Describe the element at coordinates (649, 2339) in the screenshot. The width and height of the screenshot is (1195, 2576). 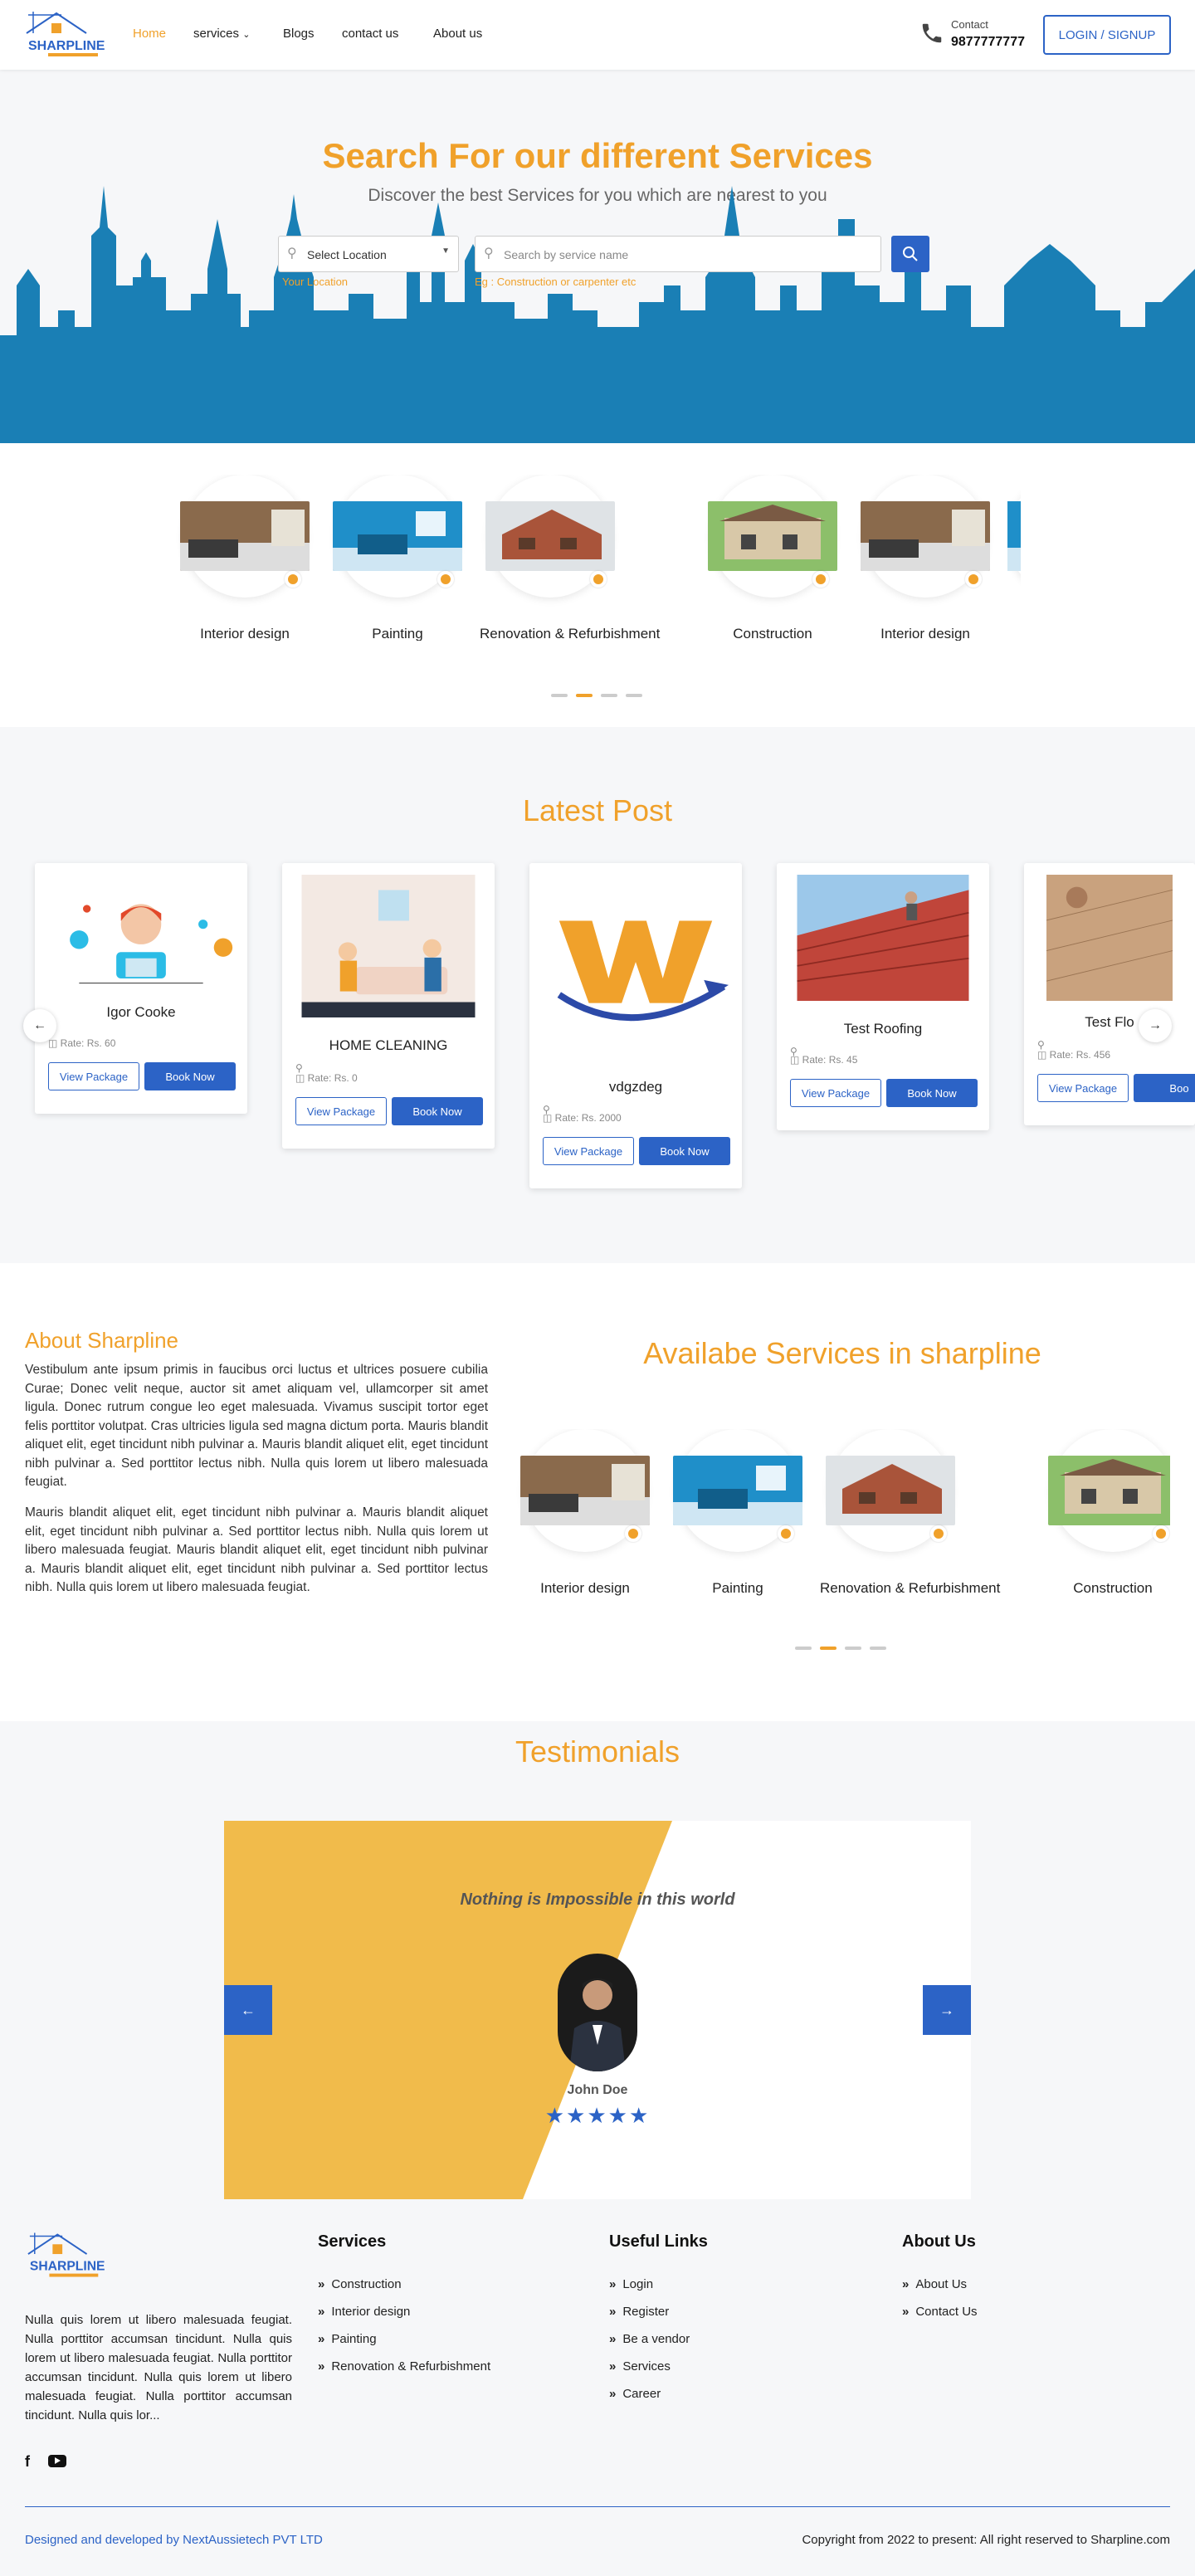
I see `footer-link: Be a vendor` at that location.